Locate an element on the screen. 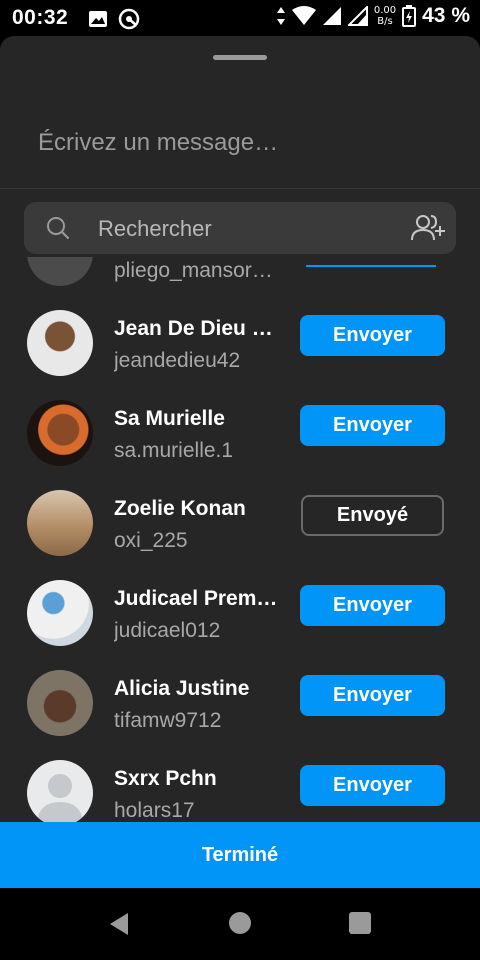 This screenshot has height=960, width=480. status-left-icons is located at coordinates (114, 19).